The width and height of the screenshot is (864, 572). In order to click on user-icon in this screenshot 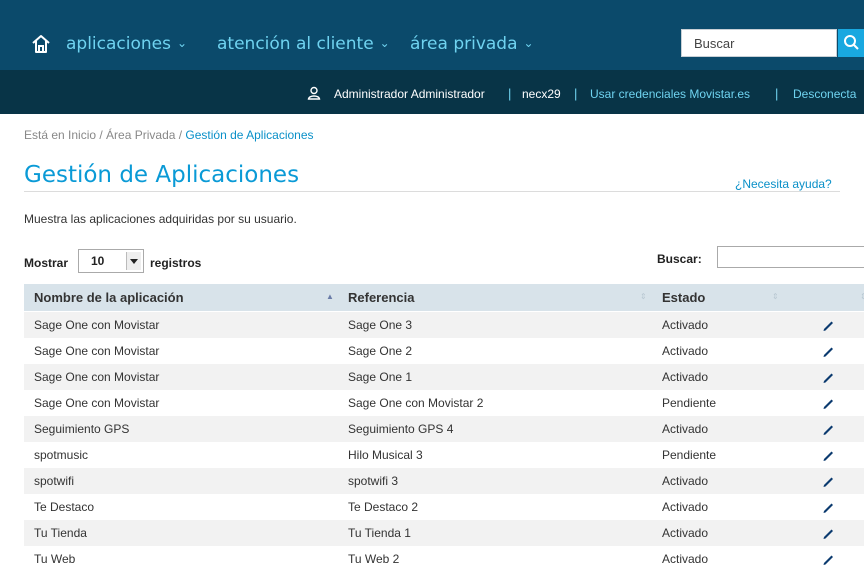, I will do `click(314, 93)`.